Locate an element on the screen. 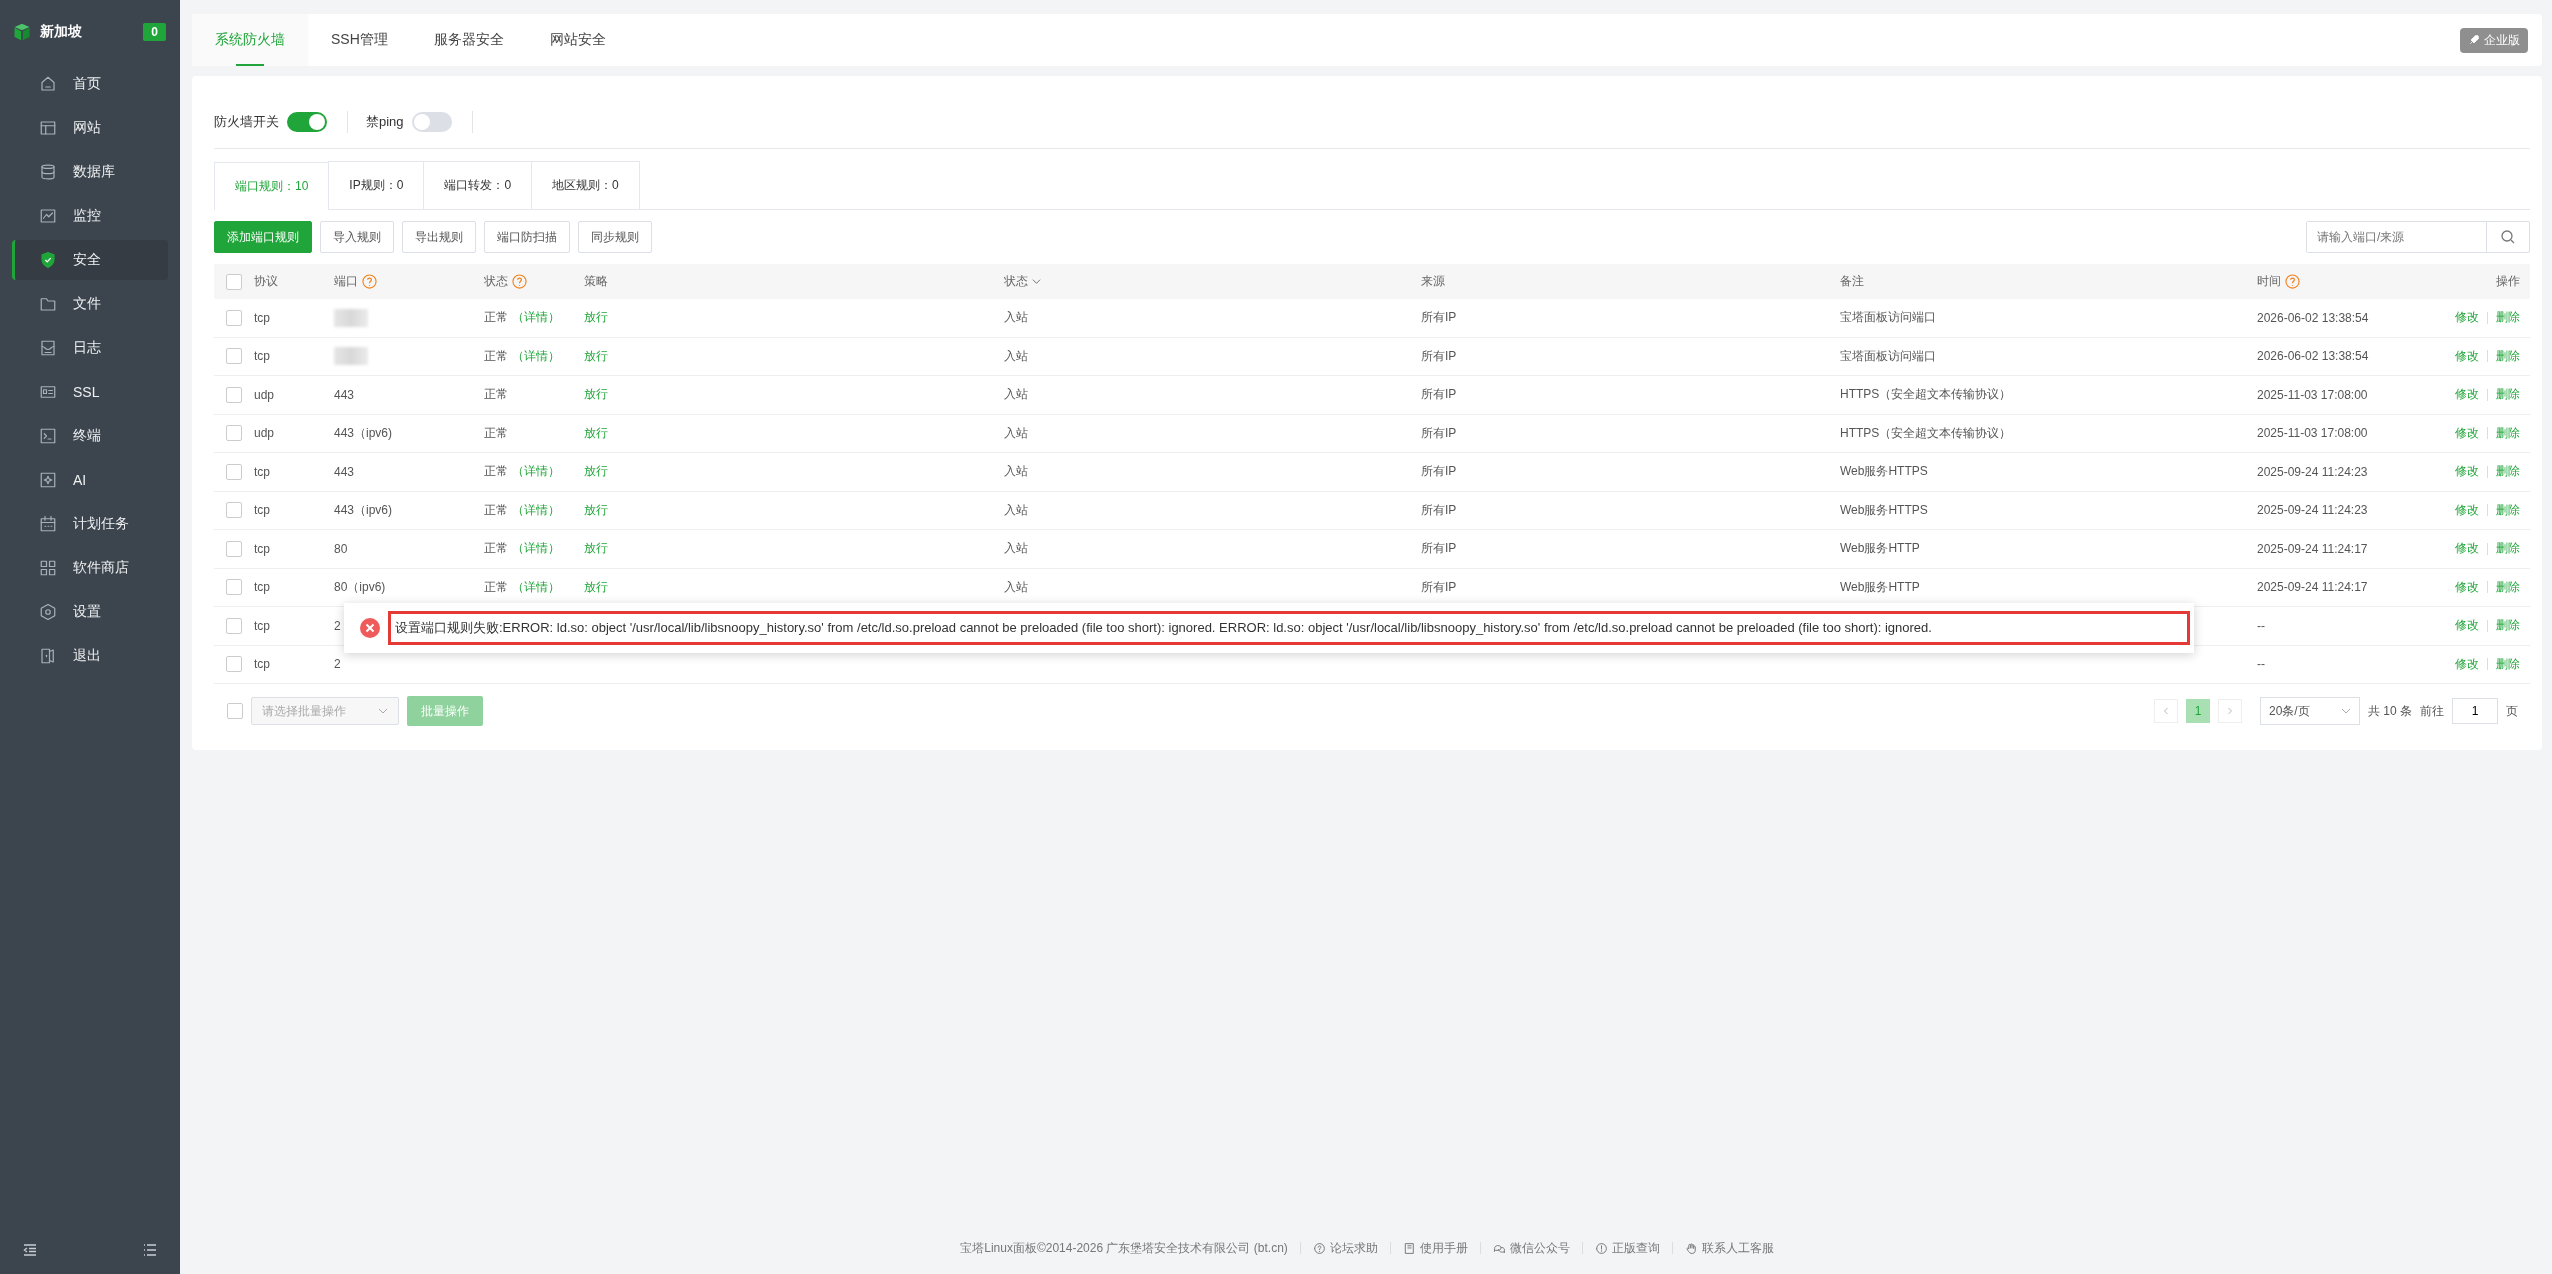 The height and width of the screenshot is (1274, 2552). tab: 网站安全 is located at coordinates (577, 40).